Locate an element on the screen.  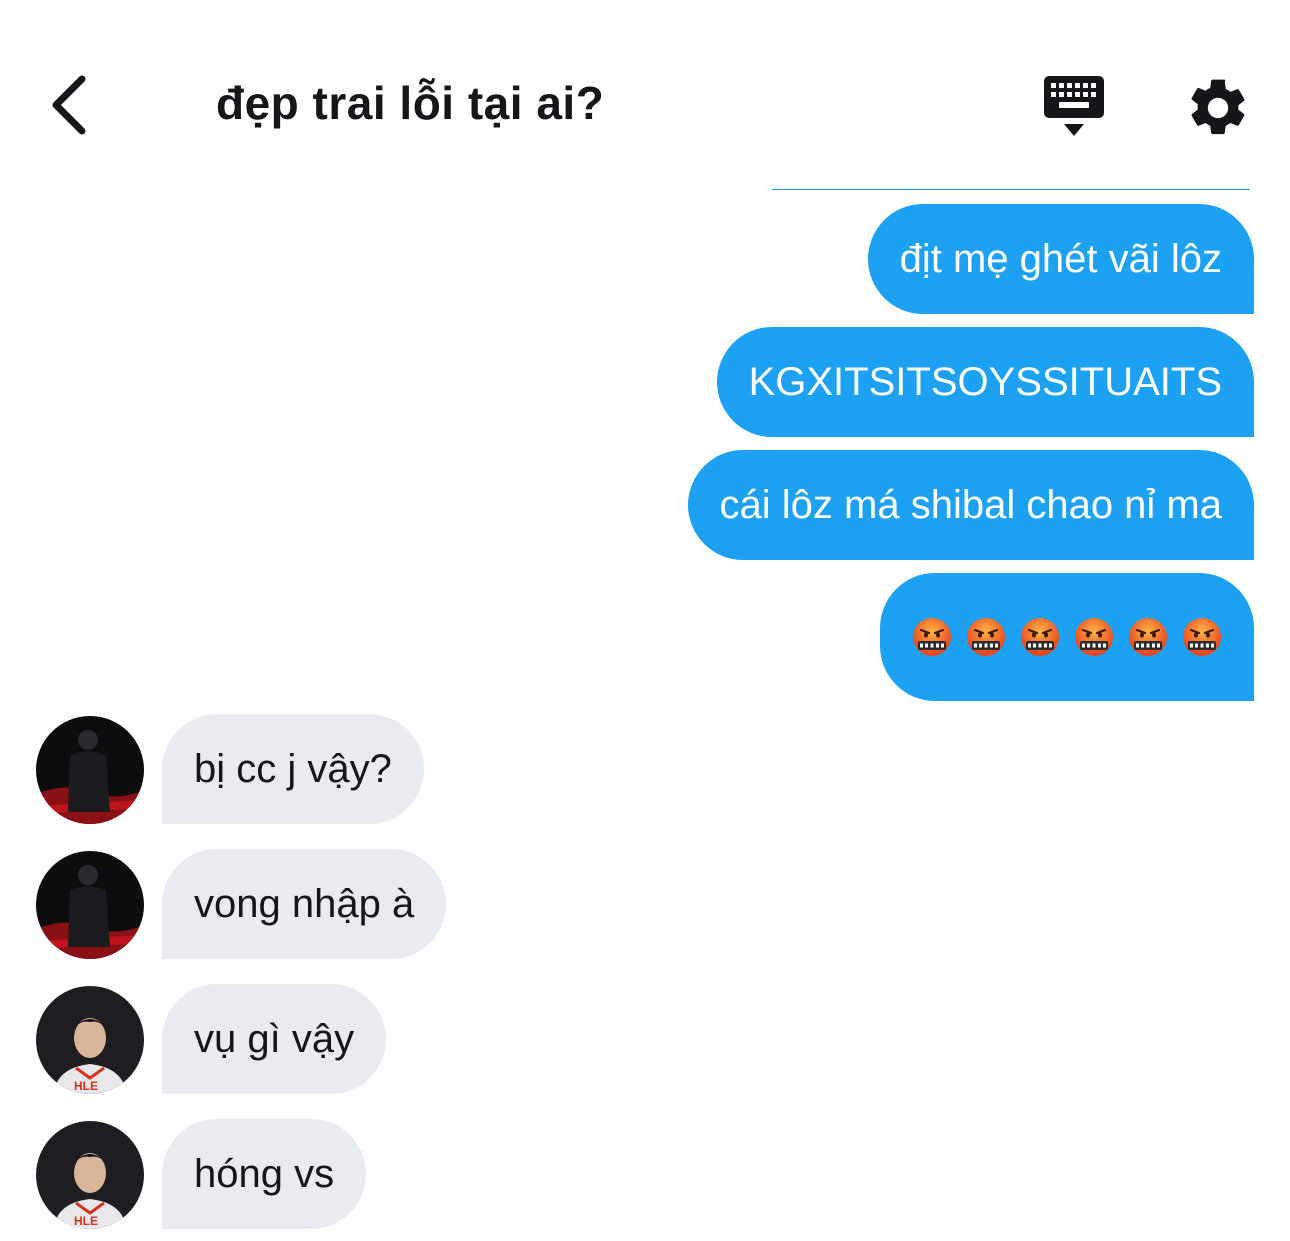
conversation-title: đẹp trai lỗi tại ai? is located at coordinates (410, 103).